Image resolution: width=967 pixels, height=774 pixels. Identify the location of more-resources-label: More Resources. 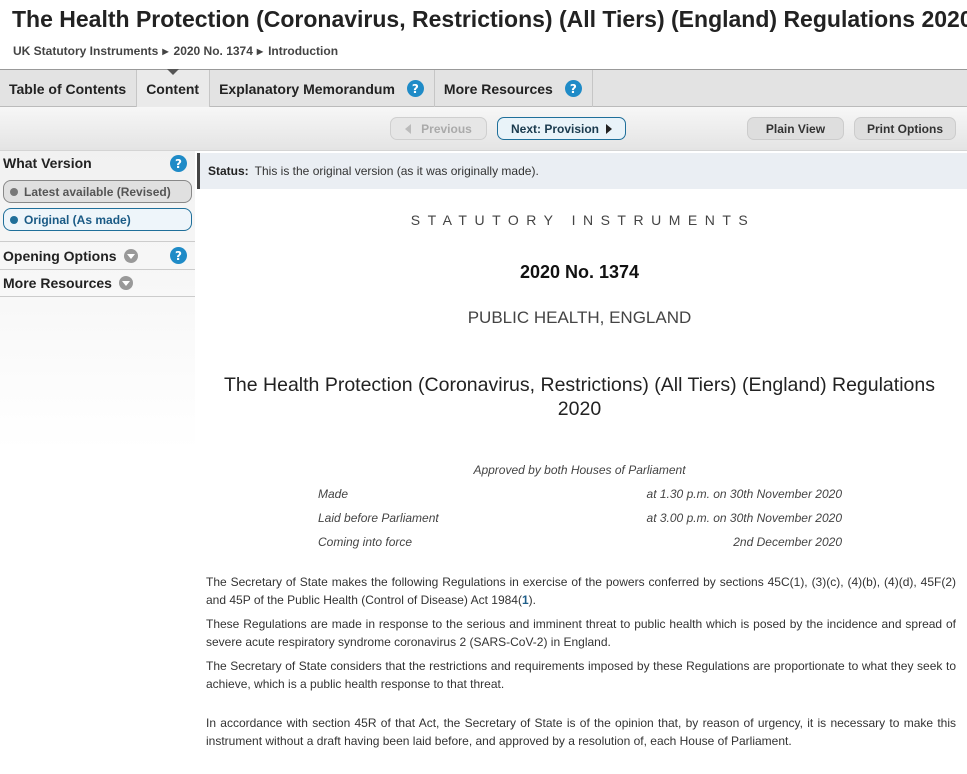
(57, 283).